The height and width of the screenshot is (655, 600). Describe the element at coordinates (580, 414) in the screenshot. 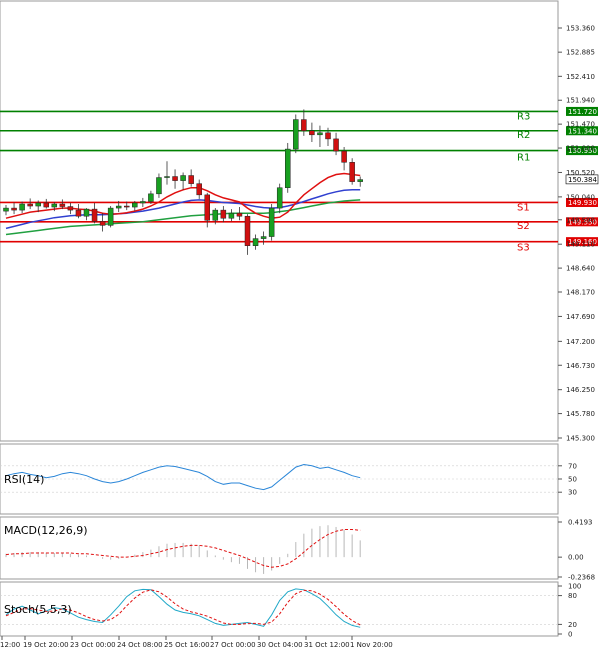

I see `price-tick-label: 145.780` at that location.